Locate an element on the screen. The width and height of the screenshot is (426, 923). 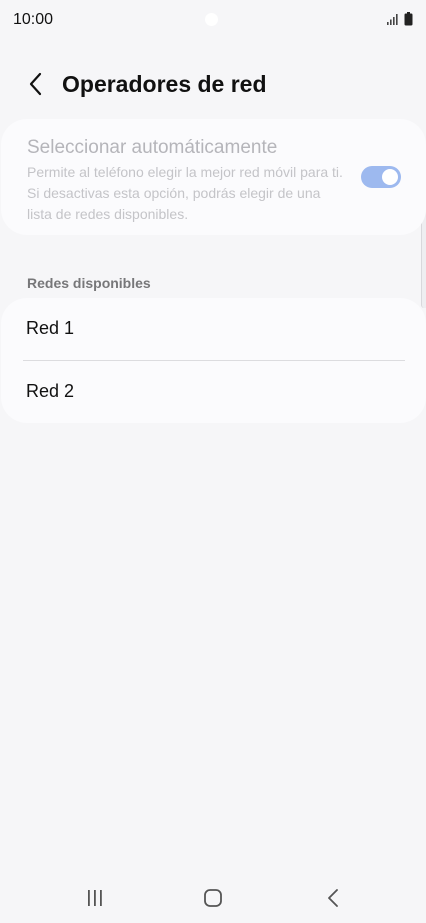
status-bar: 10:00 is located at coordinates (213, 20).